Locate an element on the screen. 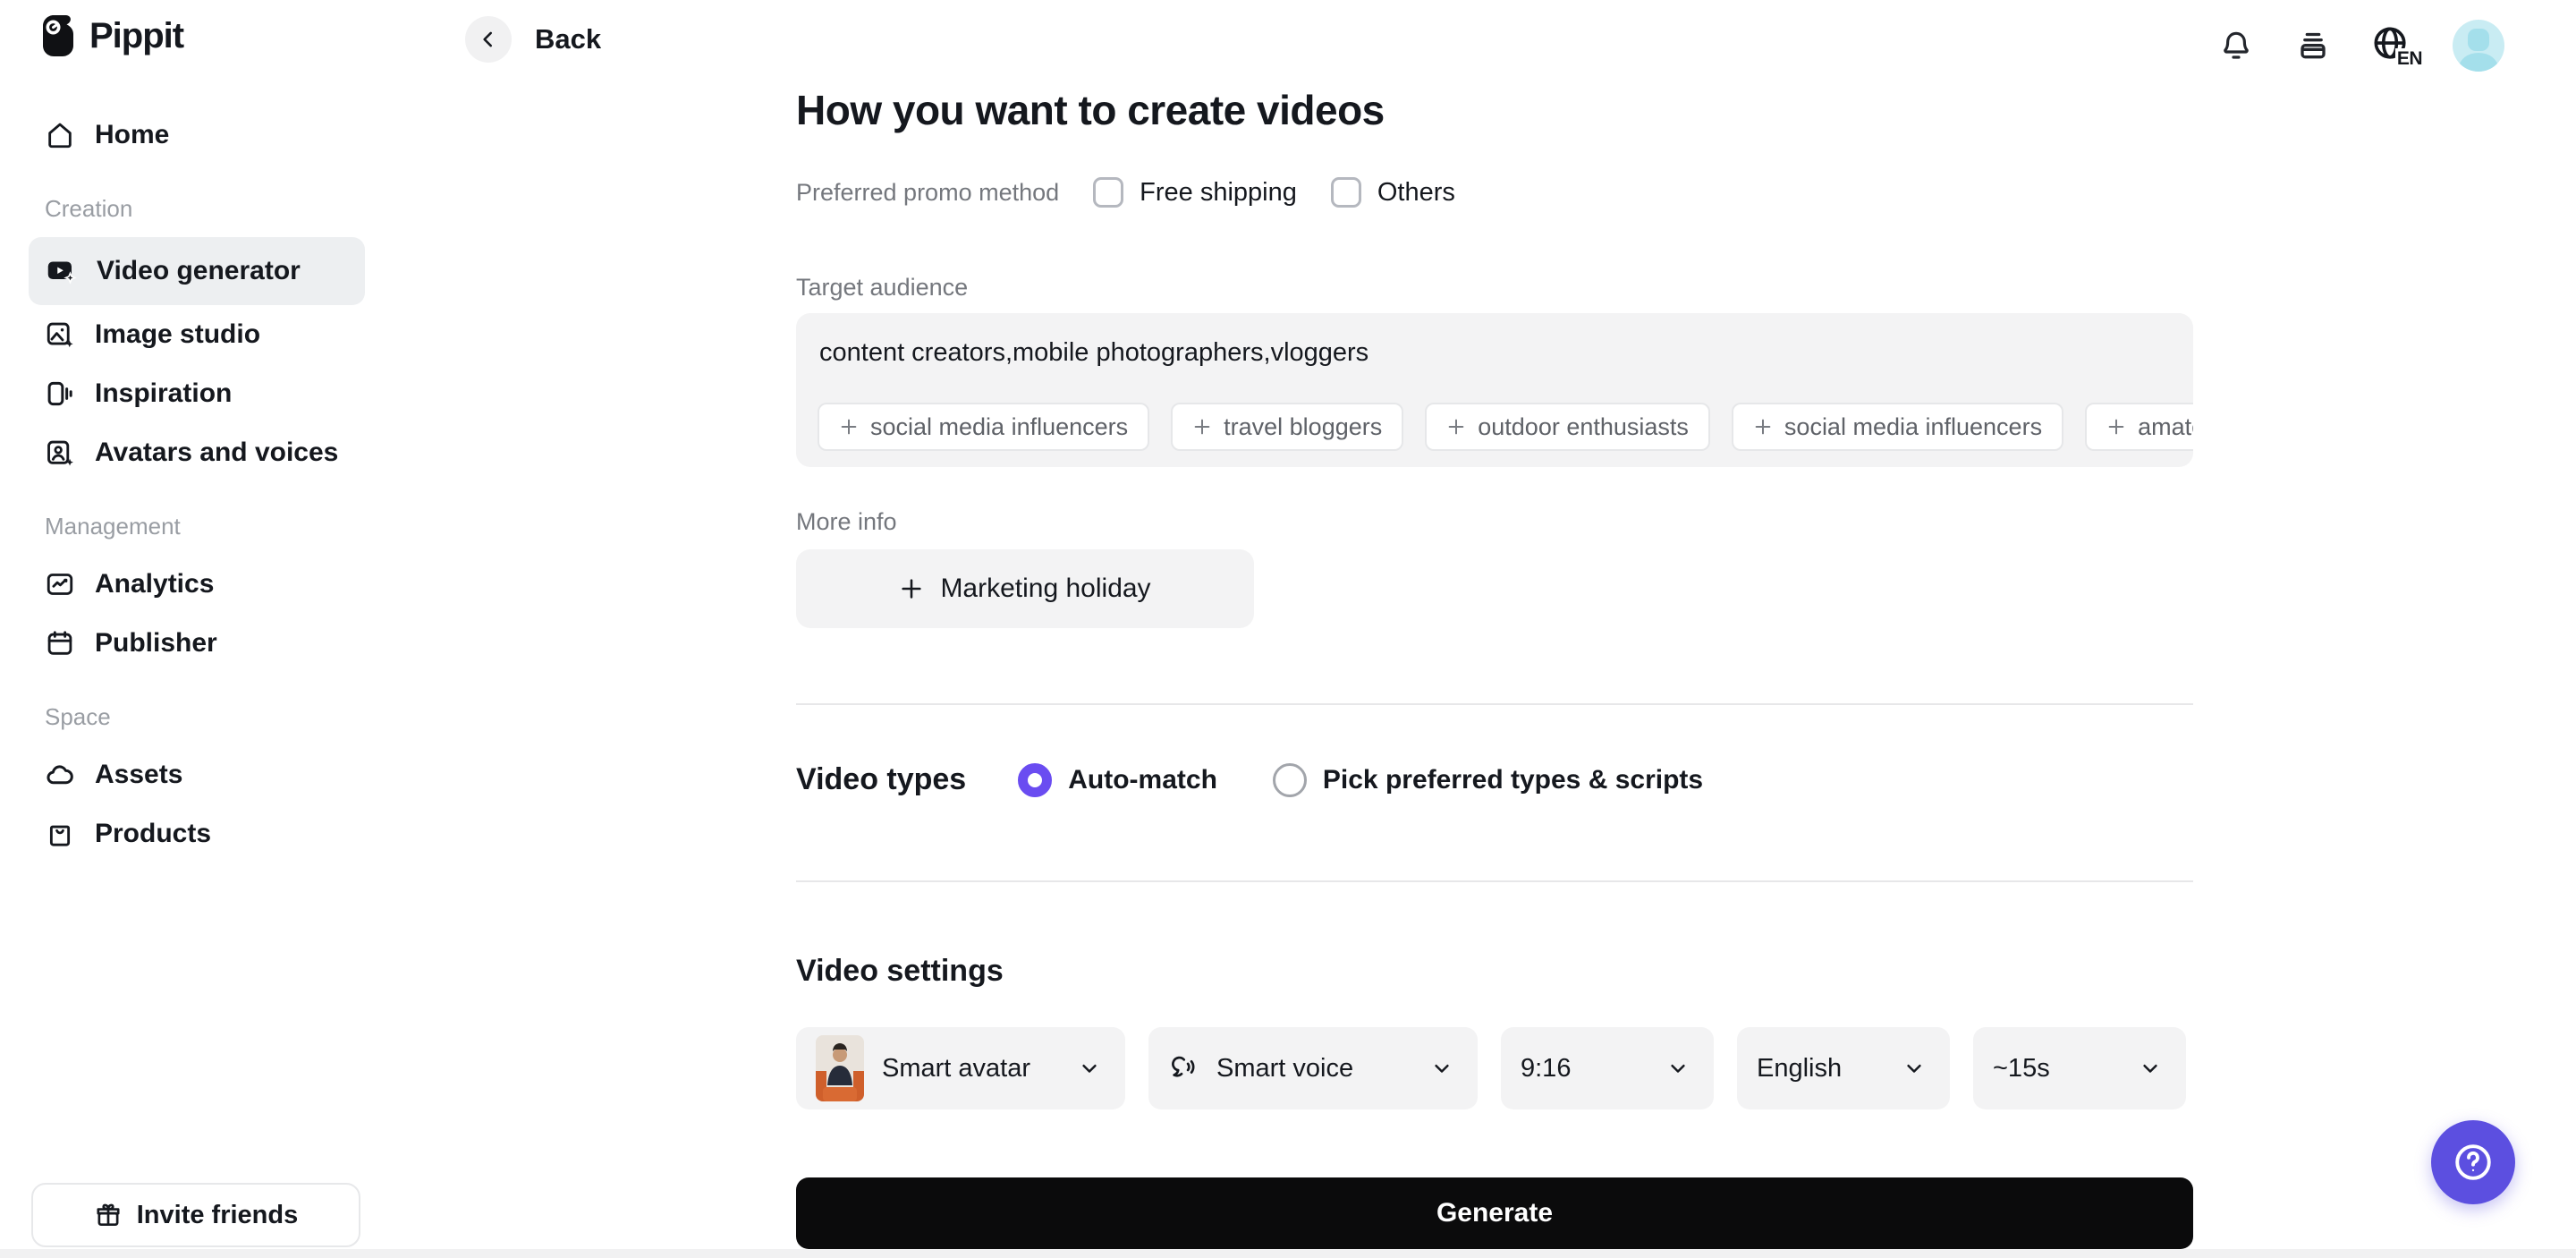 This screenshot has width=2576, height=1258. sidebar-item-label: Image studio is located at coordinates (178, 334).